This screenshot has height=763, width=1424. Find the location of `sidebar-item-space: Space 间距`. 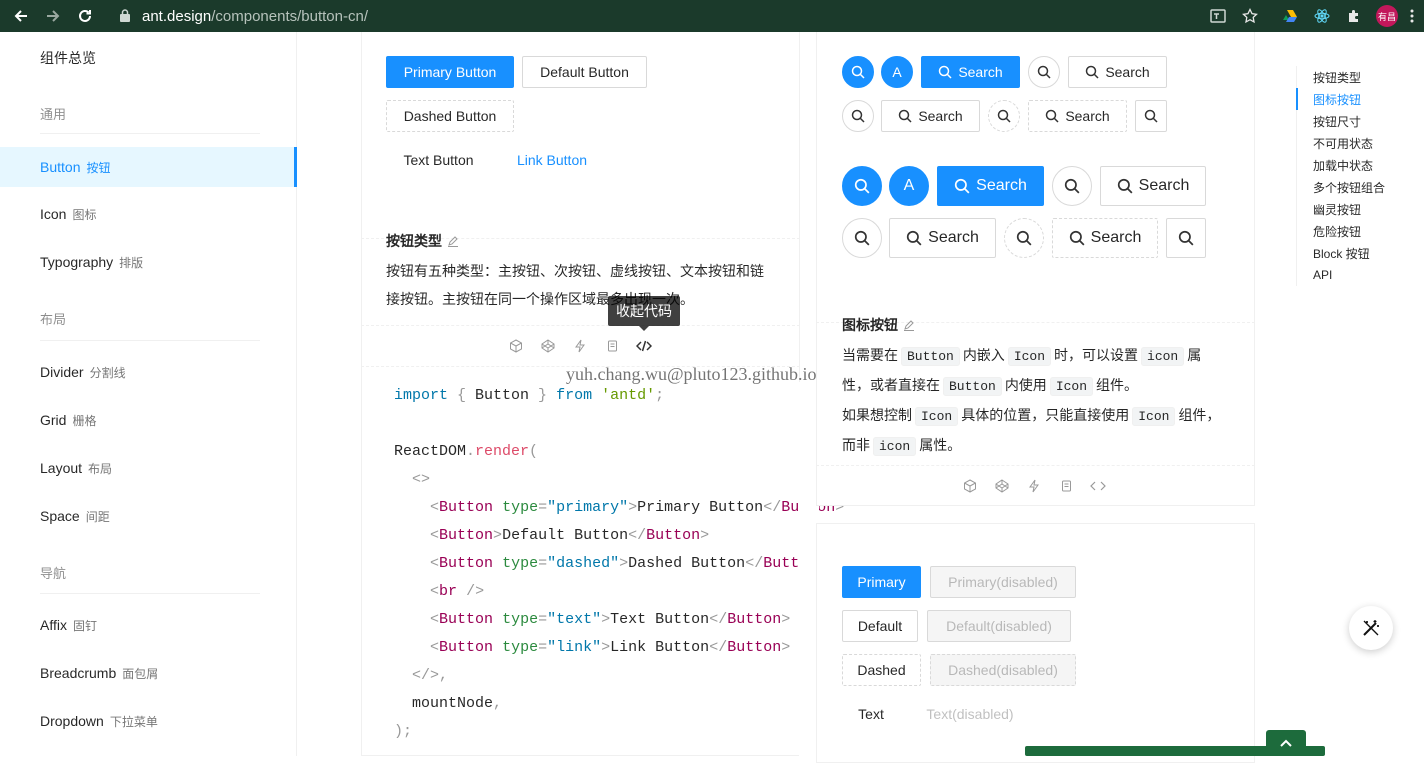

sidebar-item-space: Space 间距 is located at coordinates (148, 516).